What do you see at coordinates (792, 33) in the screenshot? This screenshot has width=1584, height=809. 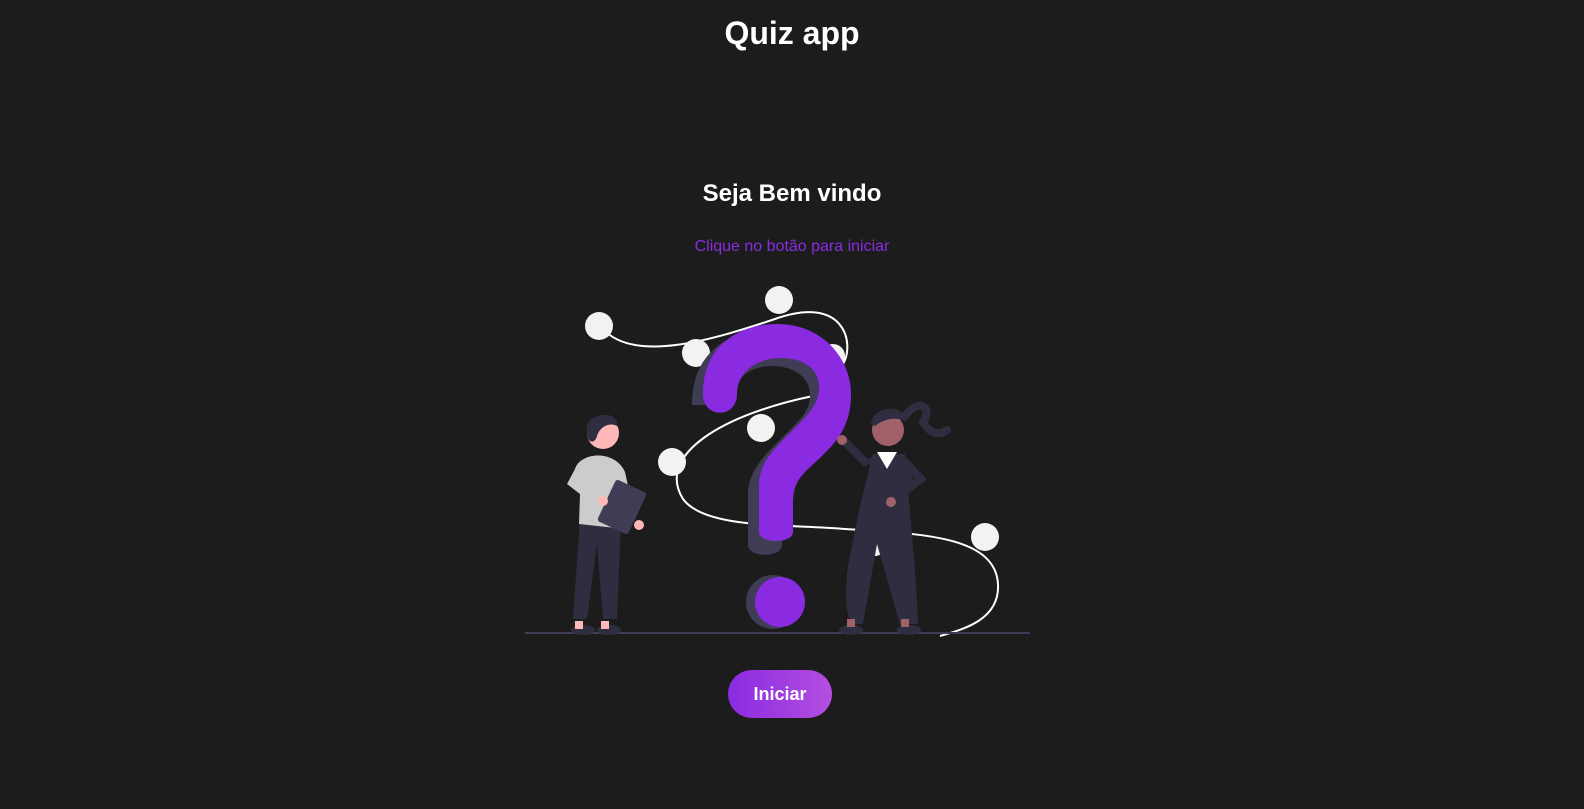 I see `app-title: Quiz app` at bounding box center [792, 33].